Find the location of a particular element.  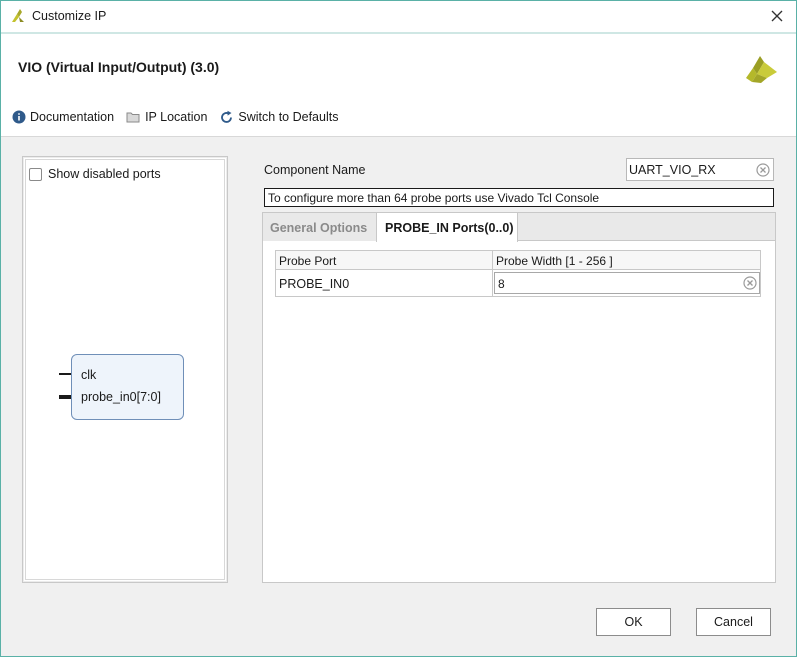

refresh-icon is located at coordinates (227, 116).